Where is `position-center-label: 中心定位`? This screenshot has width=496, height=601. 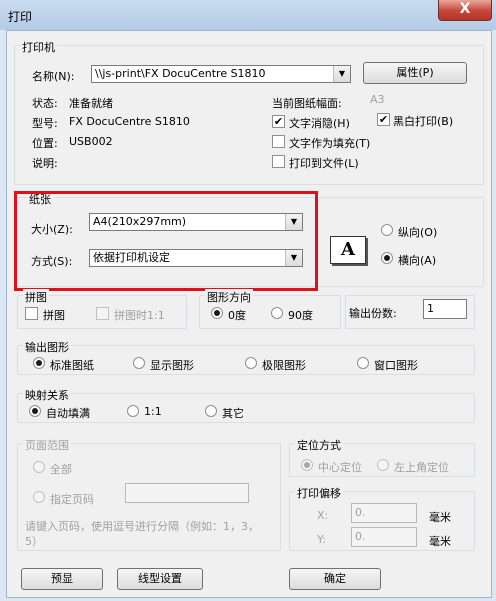 position-center-label: 中心定位 is located at coordinates (340, 467).